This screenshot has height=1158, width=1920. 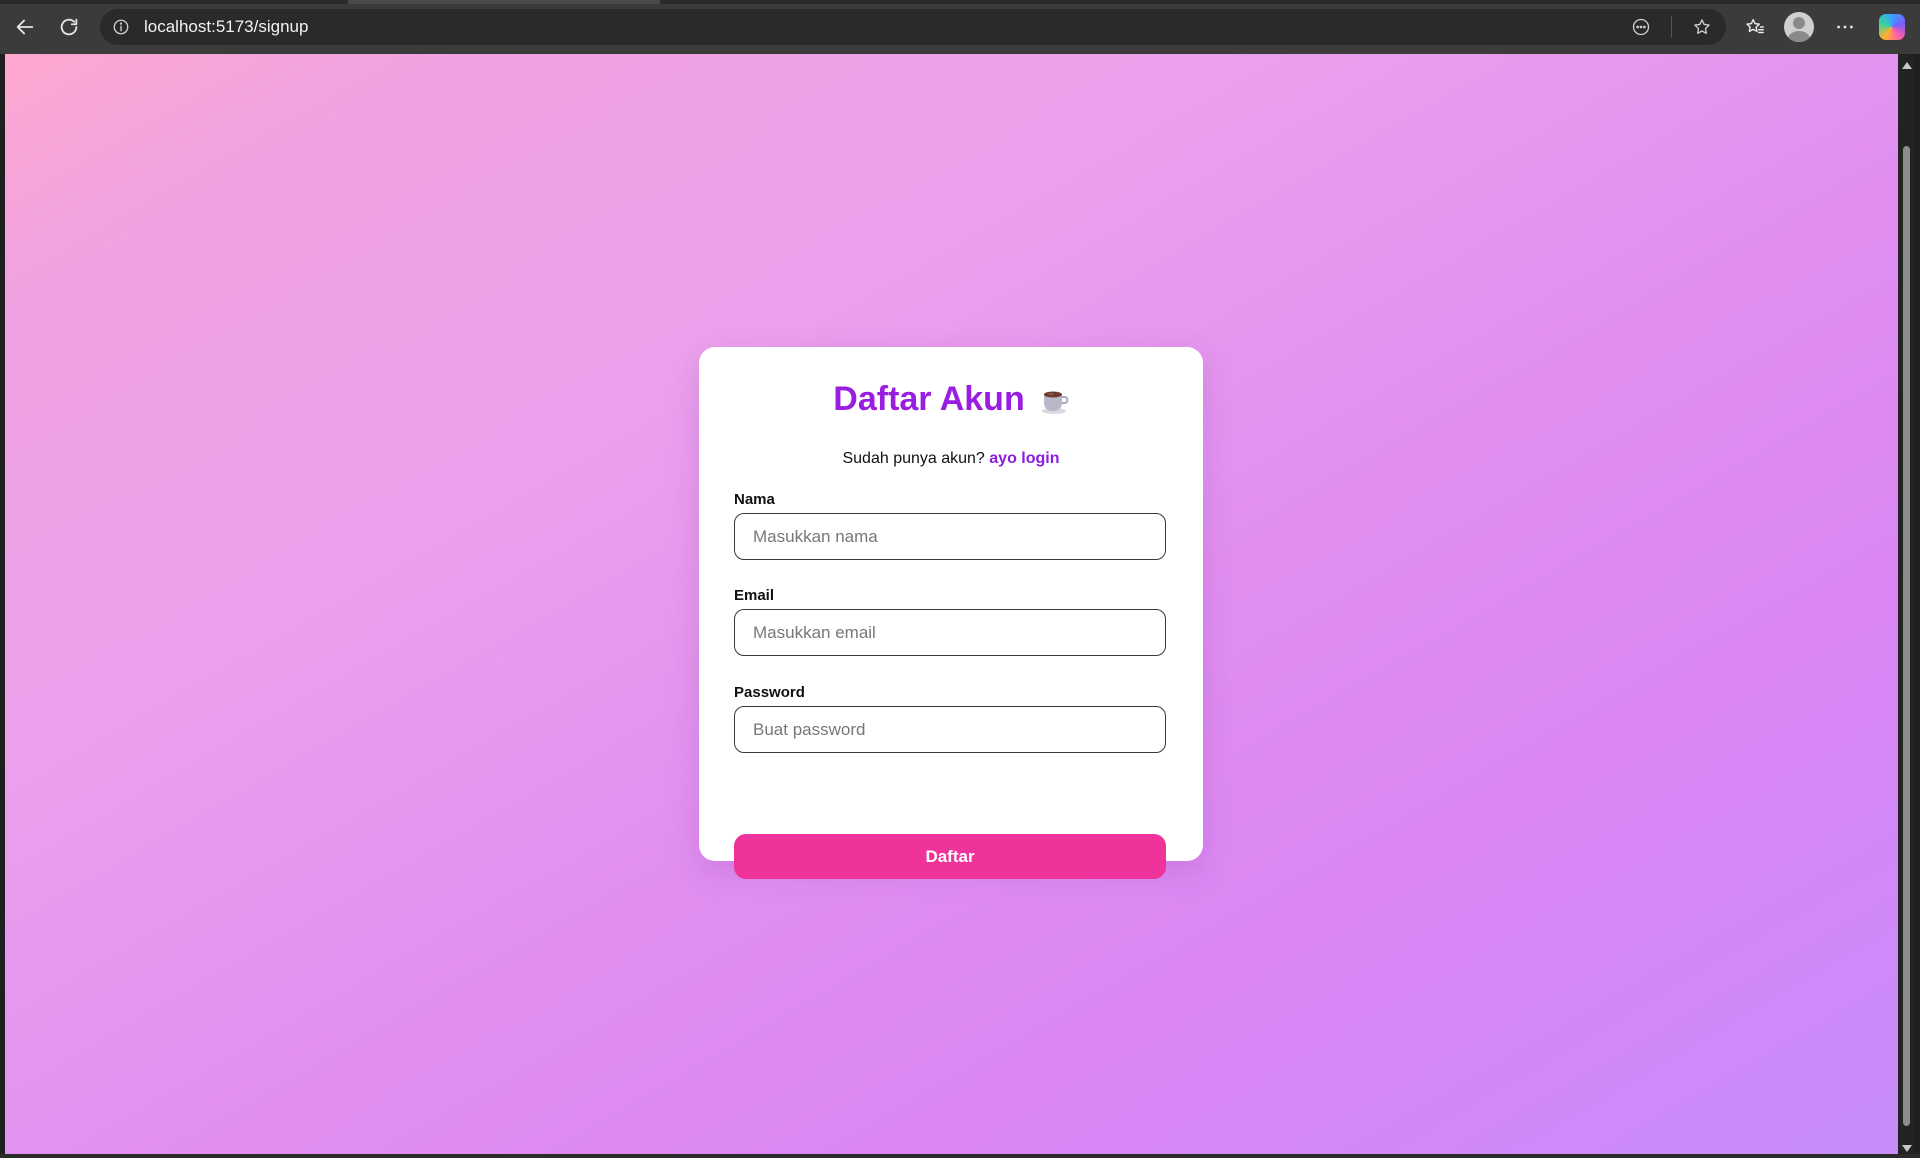 I want to click on profile-avatar-icon, so click(x=1799, y=27).